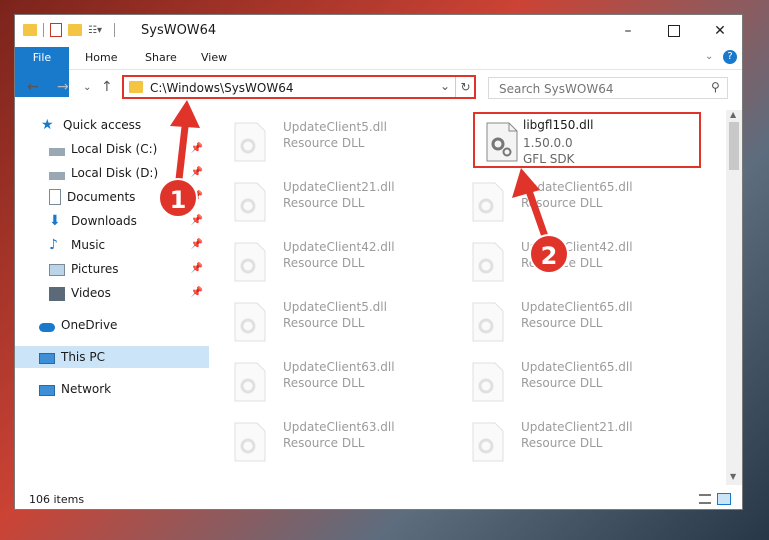  I want to click on scroll-down-icon: ▼, so click(733, 476).